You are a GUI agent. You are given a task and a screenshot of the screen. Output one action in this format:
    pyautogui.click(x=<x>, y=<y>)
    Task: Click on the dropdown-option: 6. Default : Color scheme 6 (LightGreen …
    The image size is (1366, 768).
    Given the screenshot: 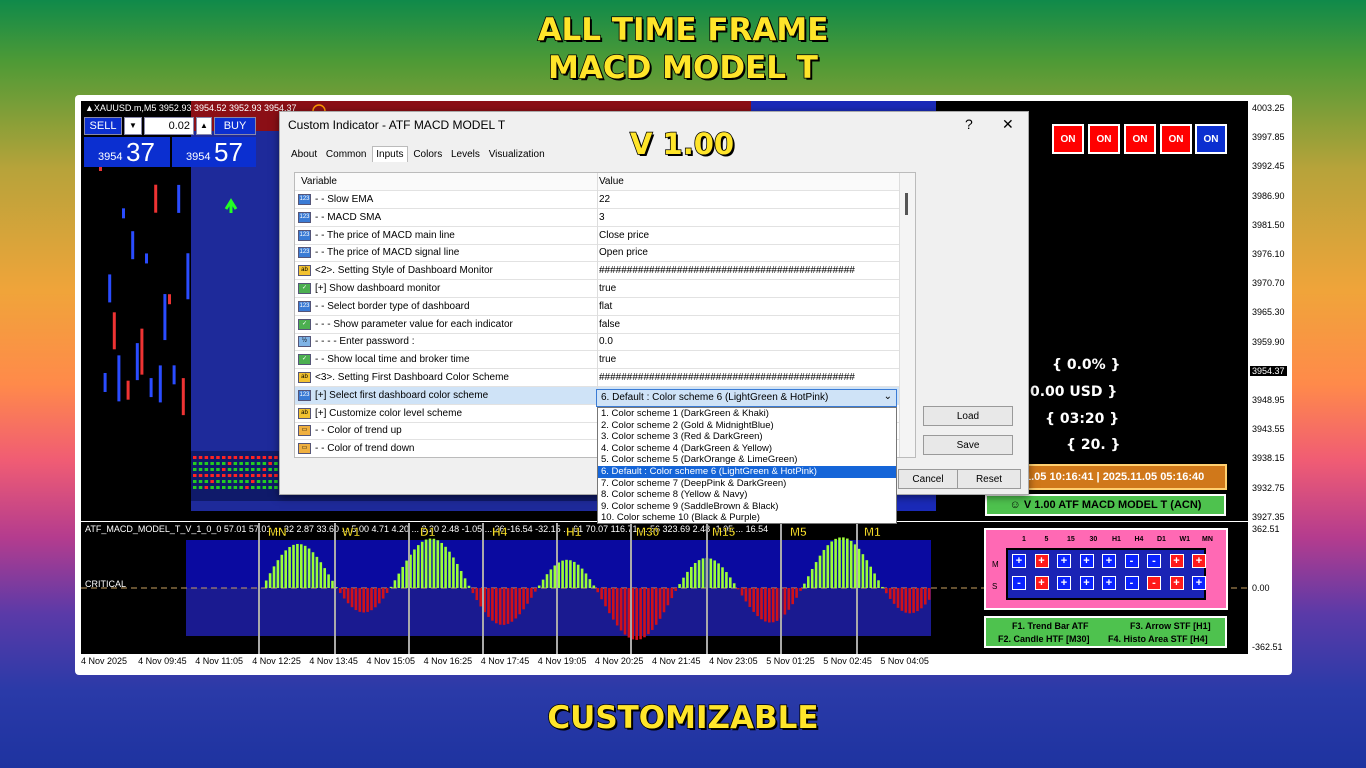 What is the action you would take?
    pyautogui.click(x=747, y=471)
    